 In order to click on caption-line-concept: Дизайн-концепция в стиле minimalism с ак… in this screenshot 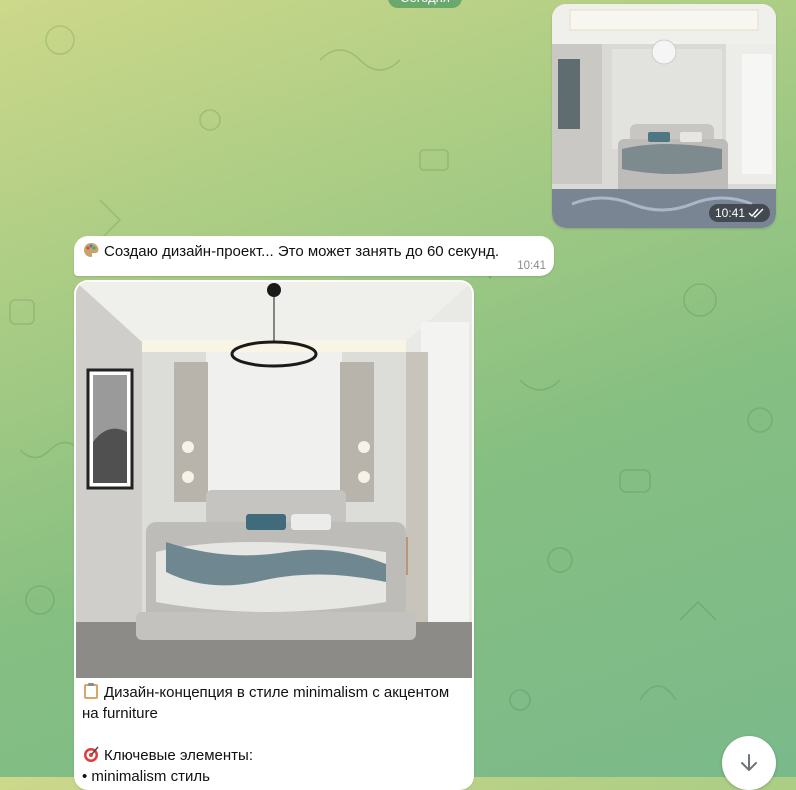, I will do `click(272, 703)`.